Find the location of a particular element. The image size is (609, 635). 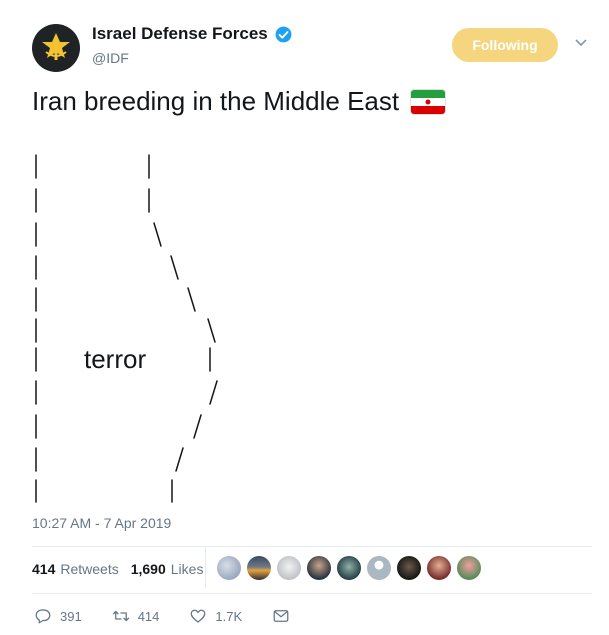

name-row: Israel Defense Forces is located at coordinates (192, 34).